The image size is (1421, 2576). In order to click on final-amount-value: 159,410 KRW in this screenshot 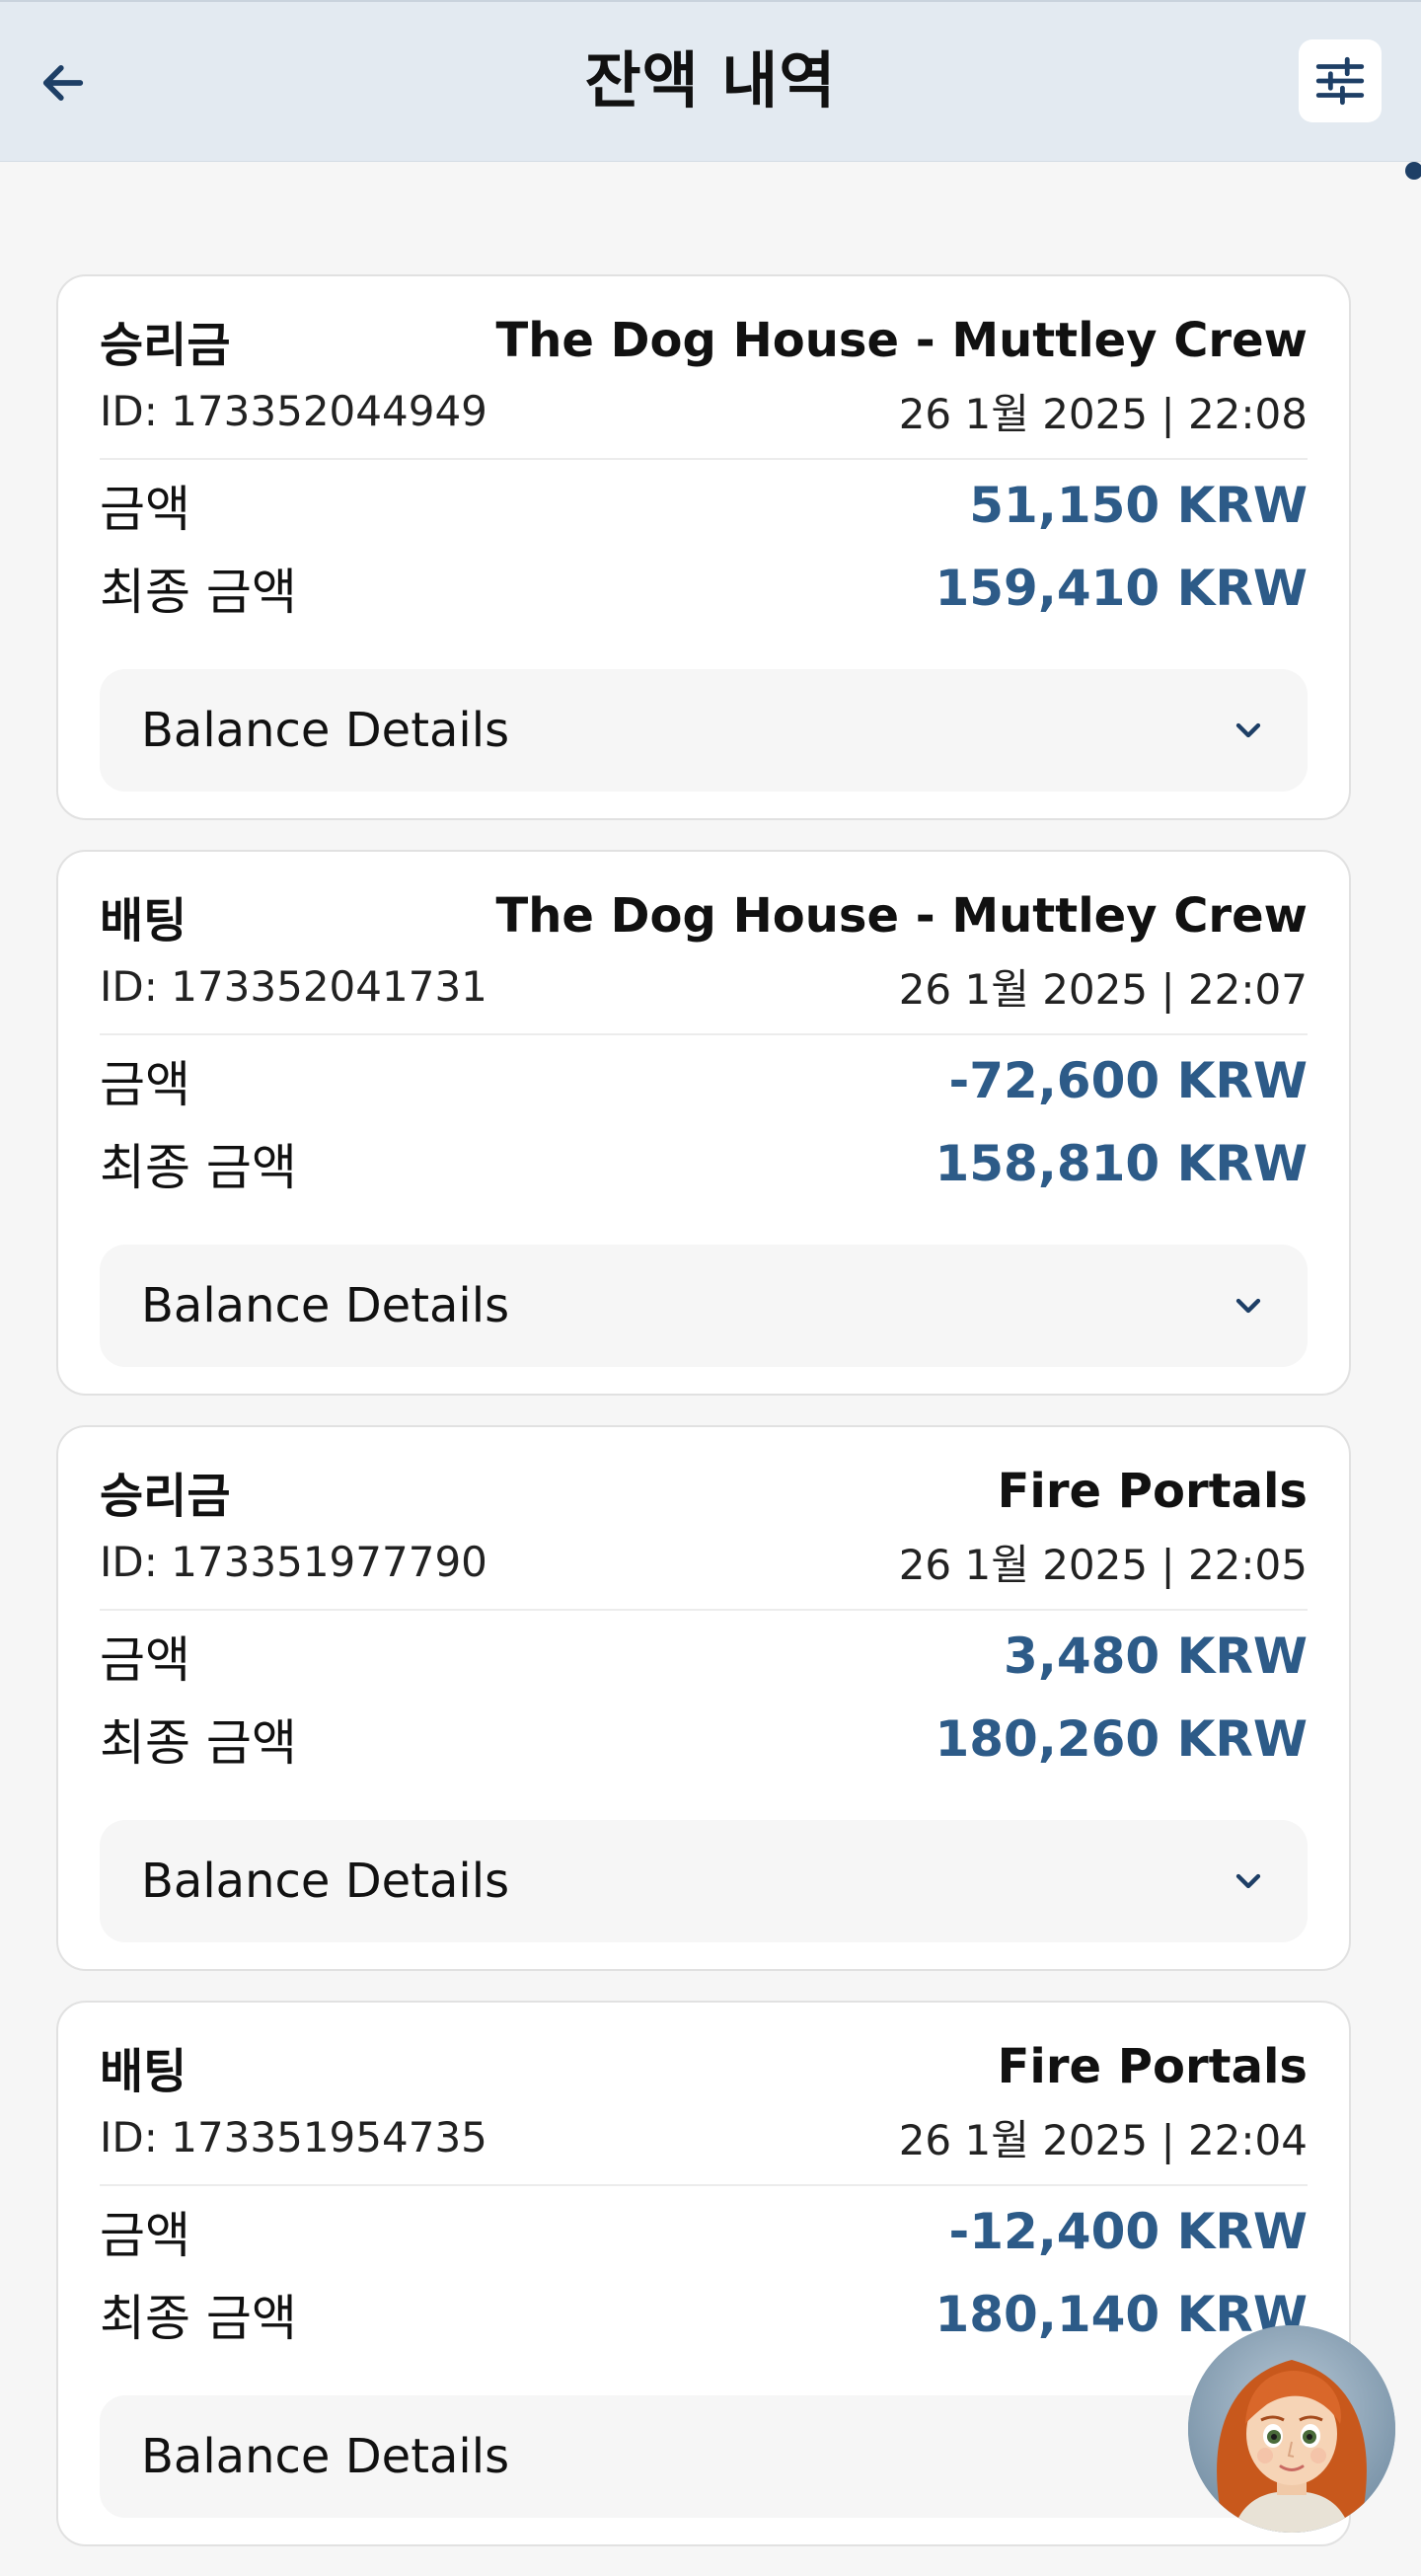, I will do `click(1122, 588)`.